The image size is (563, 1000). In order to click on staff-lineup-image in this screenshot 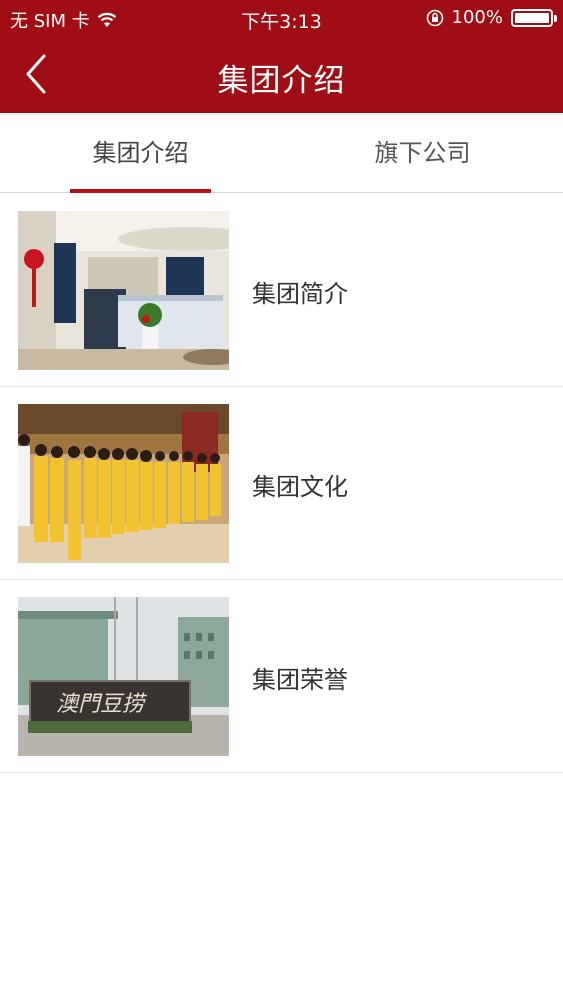, I will do `click(123, 483)`.